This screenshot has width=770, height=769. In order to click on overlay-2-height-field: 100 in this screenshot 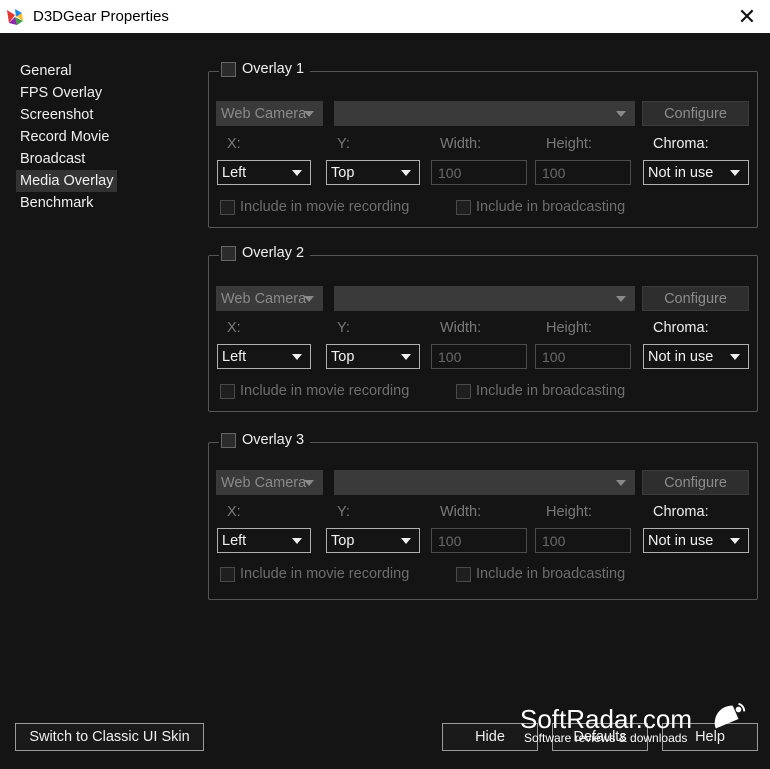, I will do `click(583, 356)`.